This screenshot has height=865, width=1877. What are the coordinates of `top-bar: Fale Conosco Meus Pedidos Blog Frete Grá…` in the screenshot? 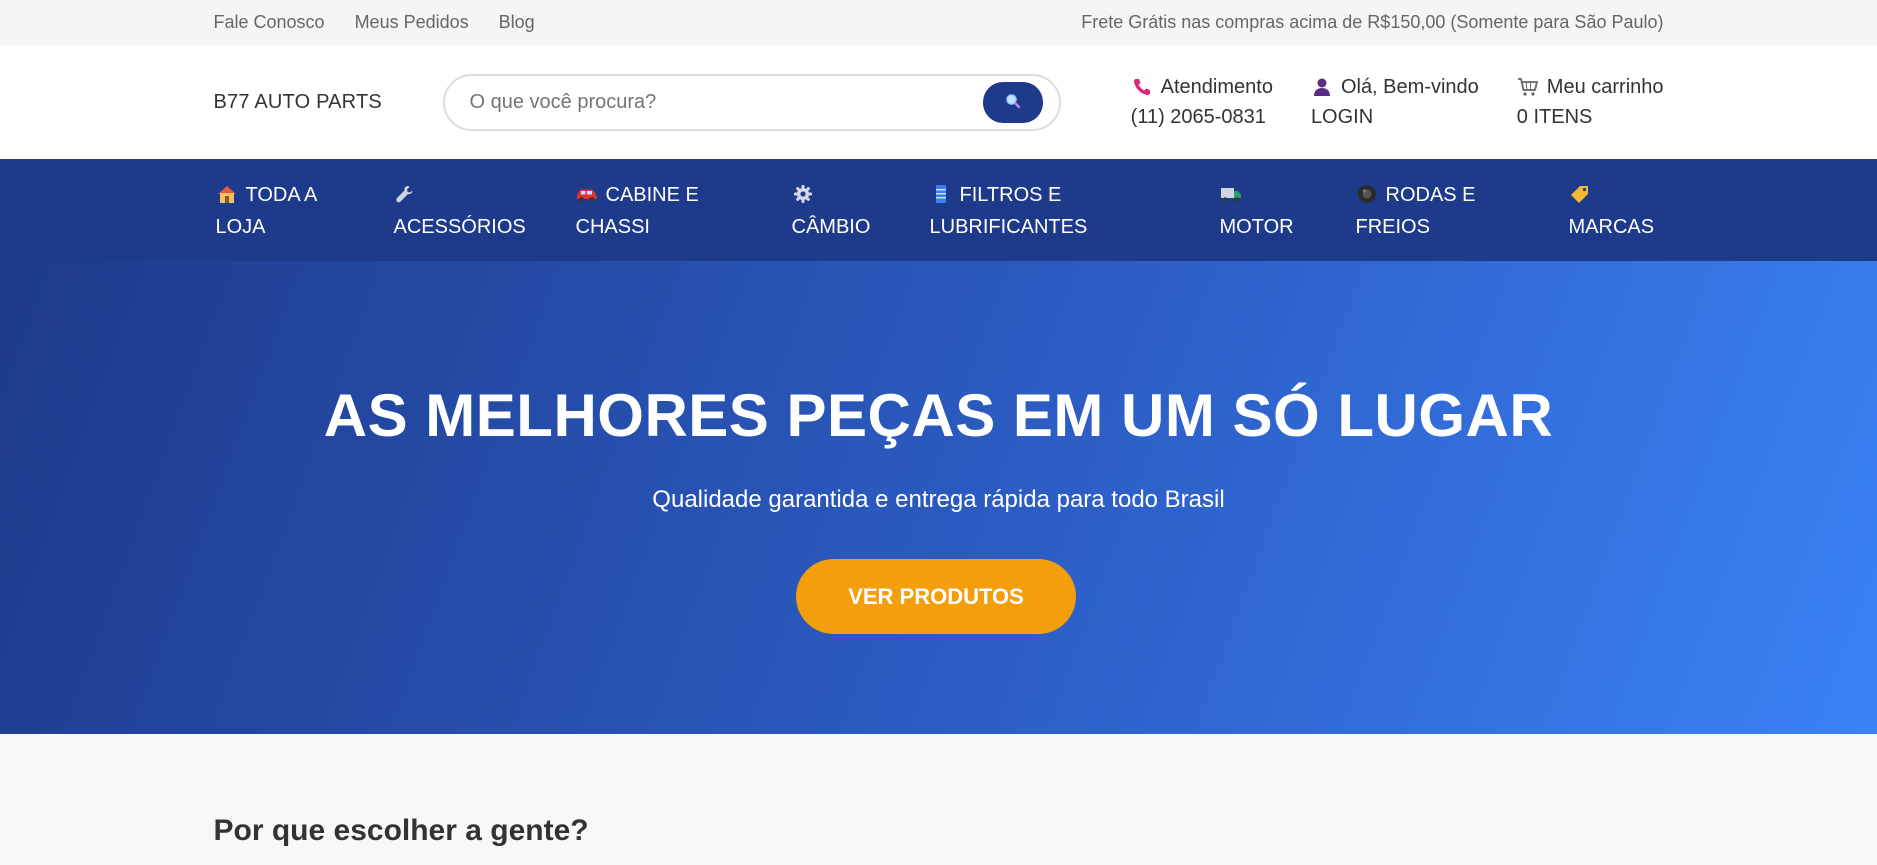 It's located at (938, 22).